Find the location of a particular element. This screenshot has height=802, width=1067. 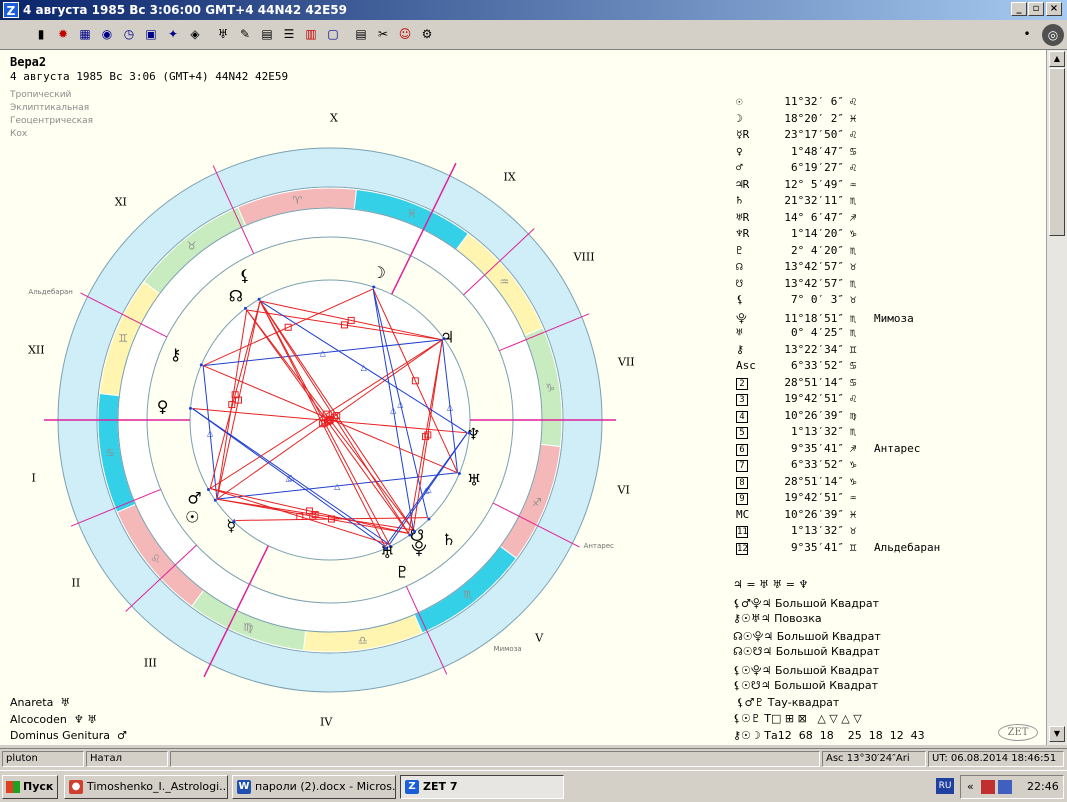

map-icon: ▣ is located at coordinates (151, 34).